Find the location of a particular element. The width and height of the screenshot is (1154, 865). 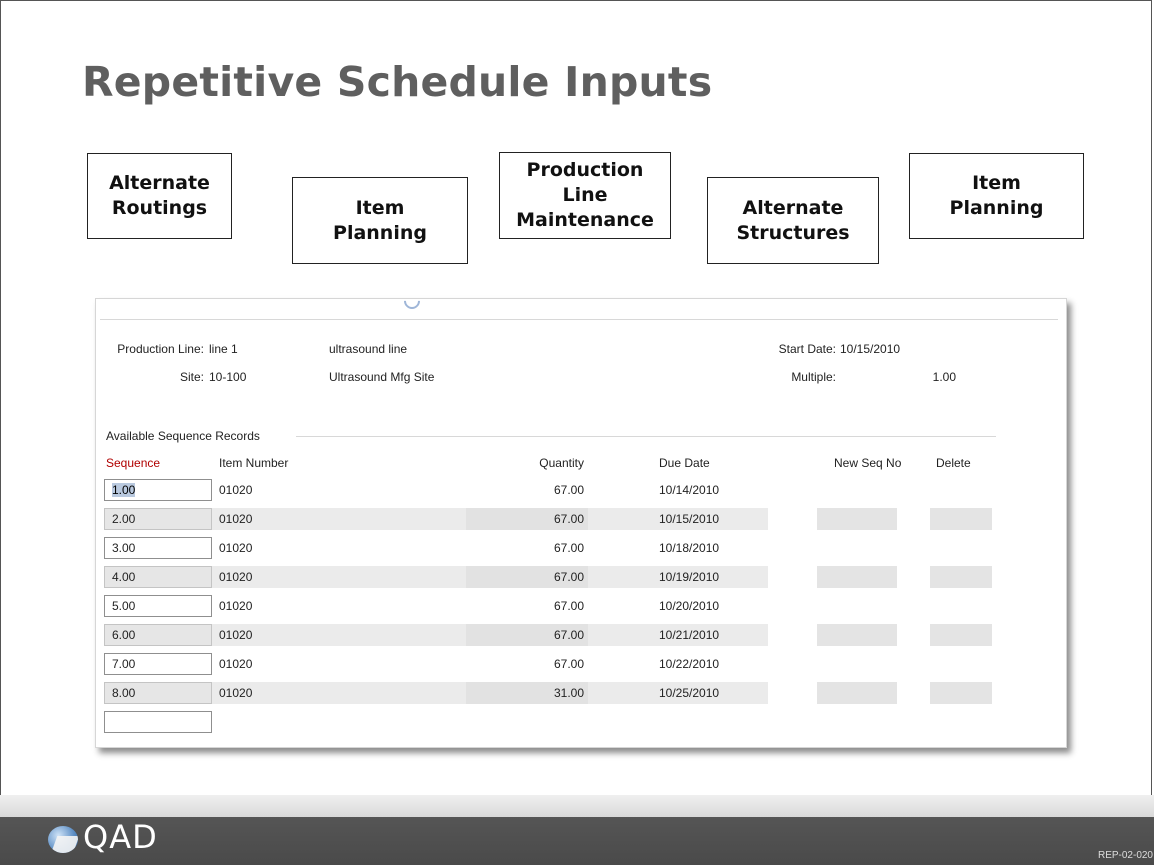

box-alternate-structures: Alternate Structures is located at coordinates (793, 220).